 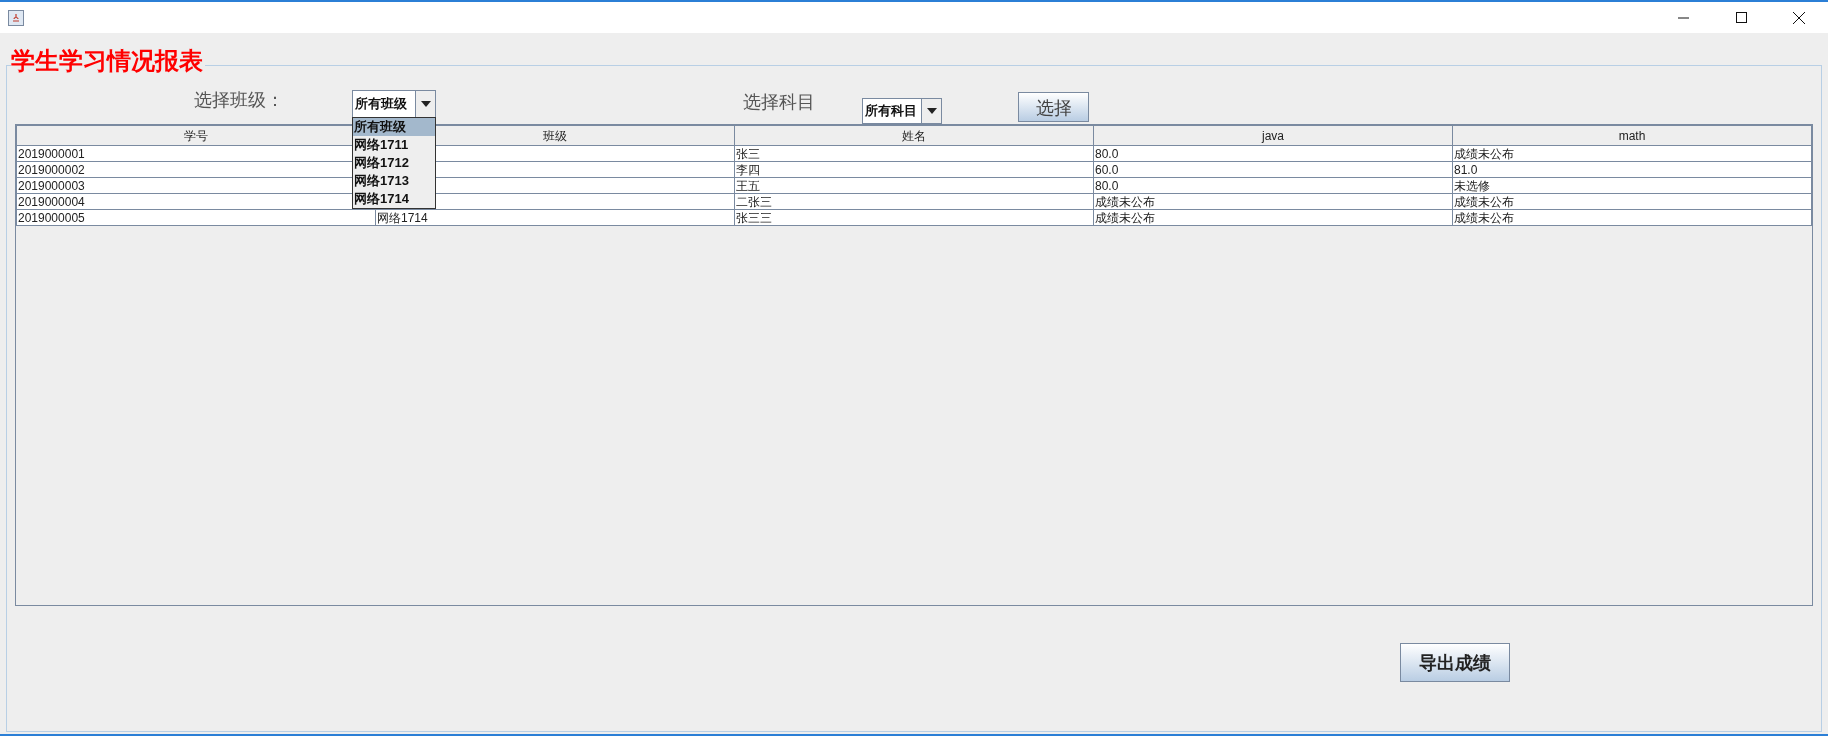 I want to click on class-label: 选择班级：, so click(x=239, y=100).